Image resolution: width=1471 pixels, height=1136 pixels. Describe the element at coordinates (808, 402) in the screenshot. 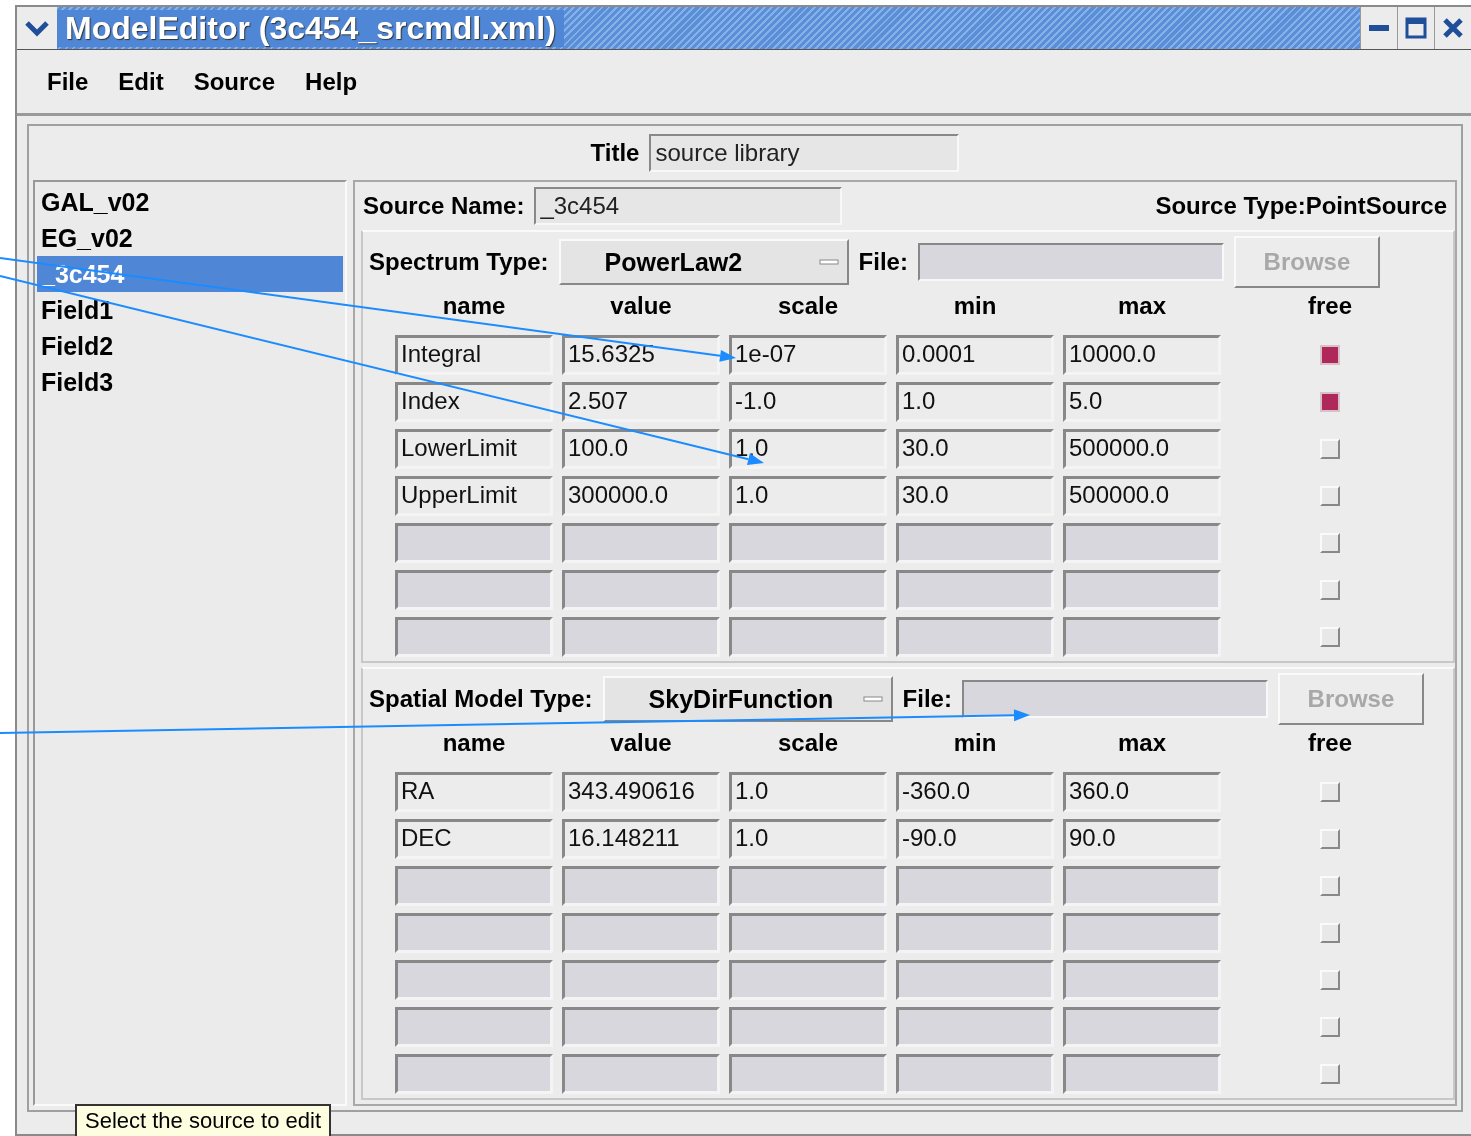

I see `table-cell: -1.0` at that location.